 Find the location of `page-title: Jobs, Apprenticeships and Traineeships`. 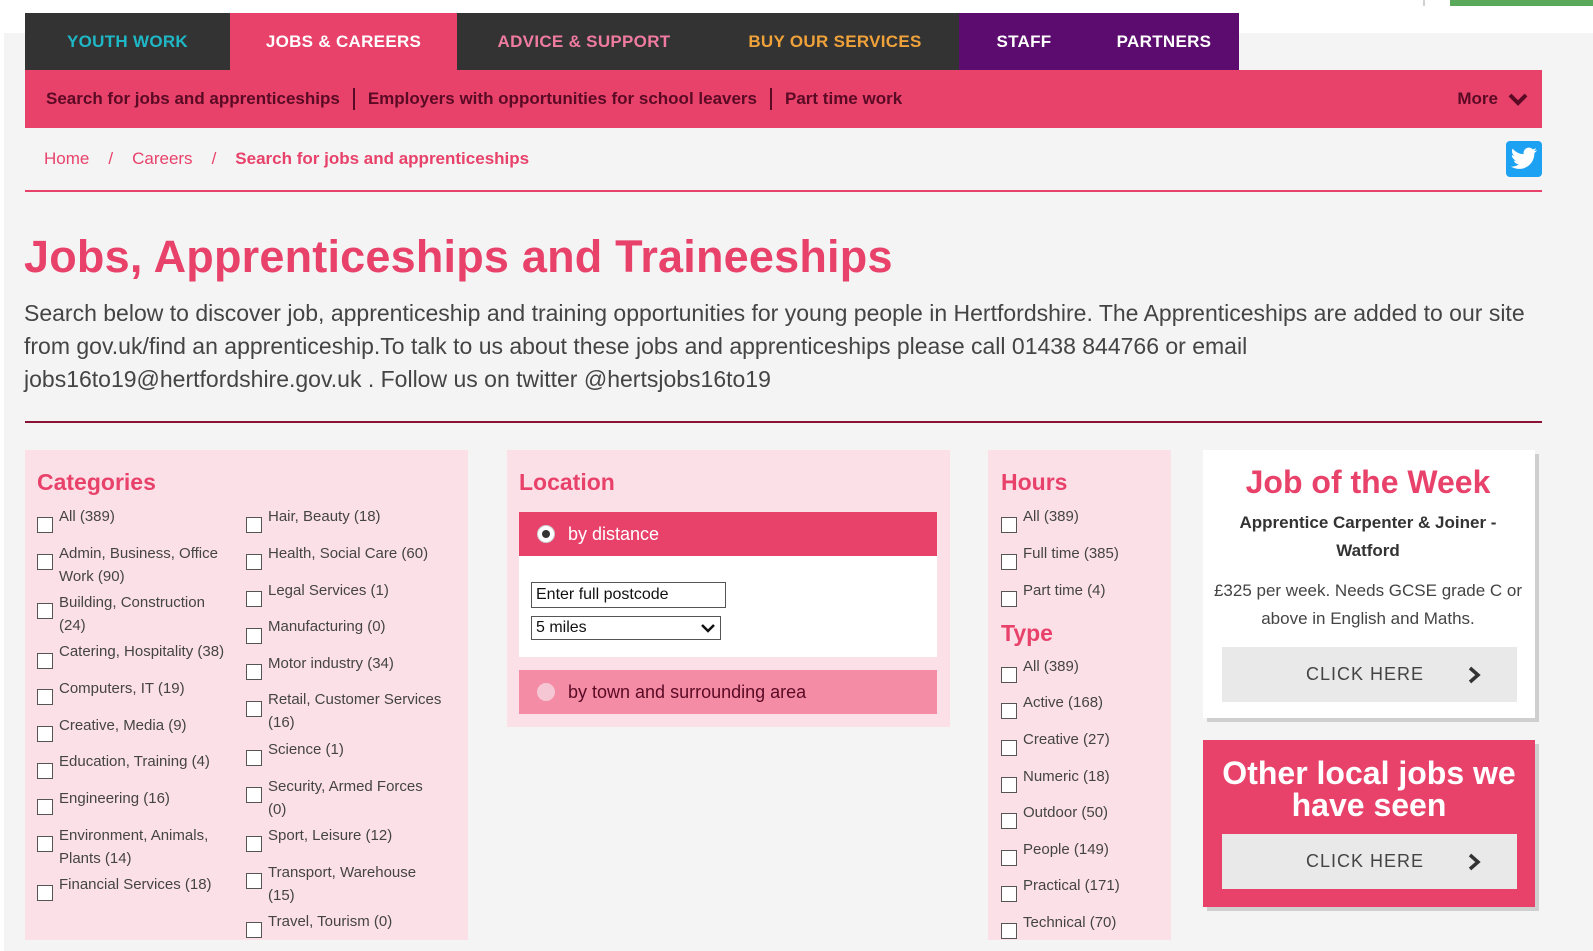

page-title: Jobs, Apprenticeships and Traineeships is located at coordinates (458, 256).